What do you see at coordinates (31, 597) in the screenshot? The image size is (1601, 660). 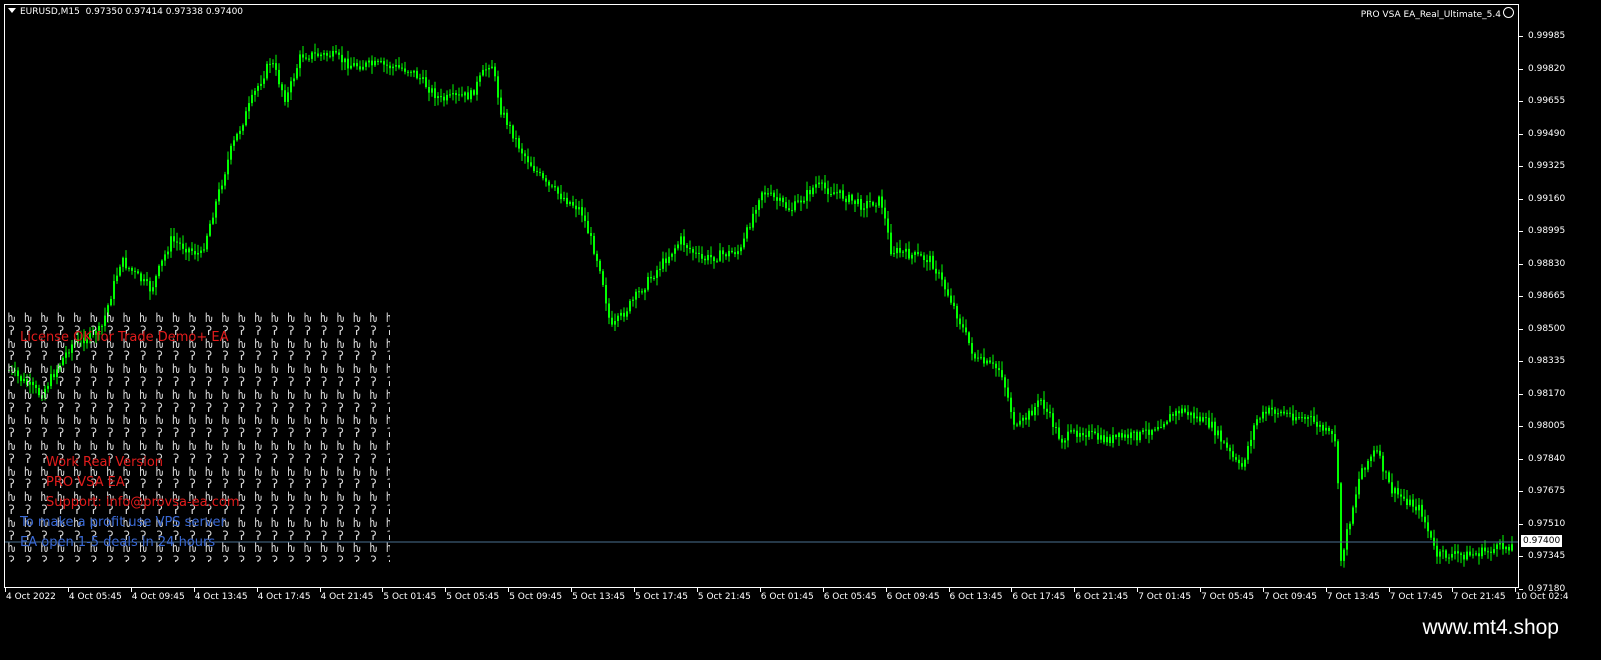 I see `time-label: 4 Oct 2022` at bounding box center [31, 597].